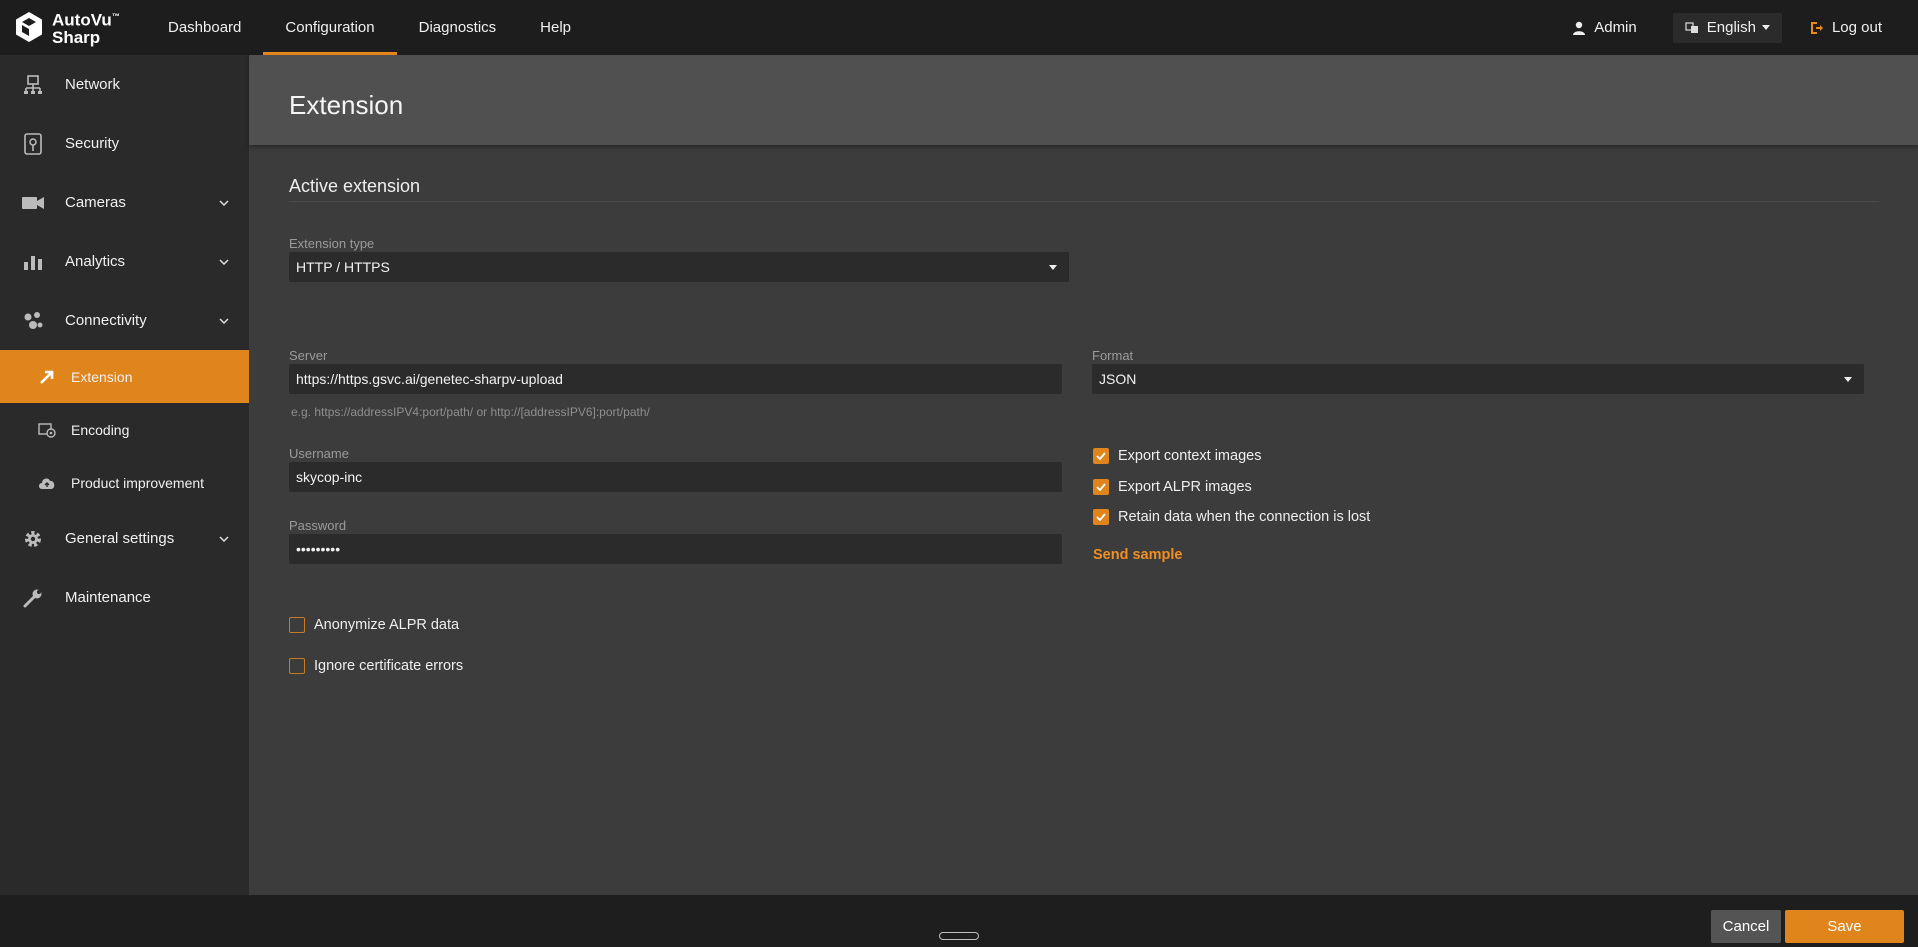 The width and height of the screenshot is (1918, 947). What do you see at coordinates (33, 598) in the screenshot?
I see `wrench-icon` at bounding box center [33, 598].